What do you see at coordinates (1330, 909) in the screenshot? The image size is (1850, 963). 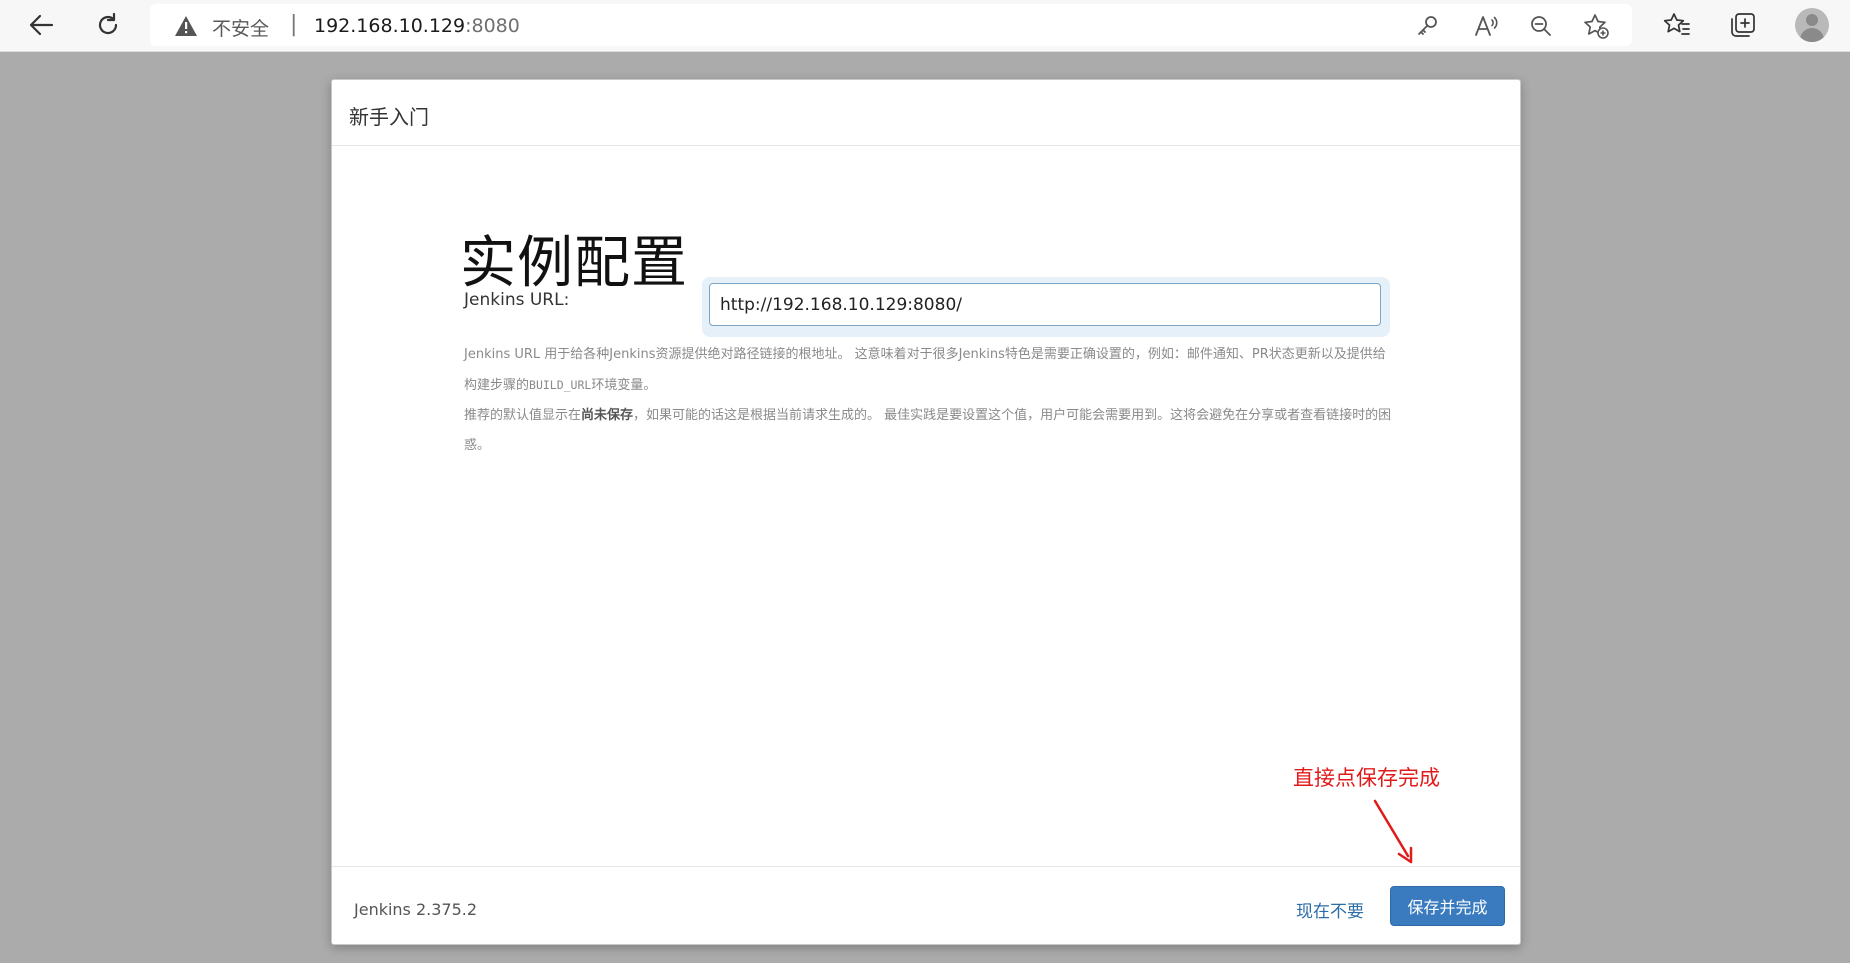 I see `skip-button: 现在不要` at bounding box center [1330, 909].